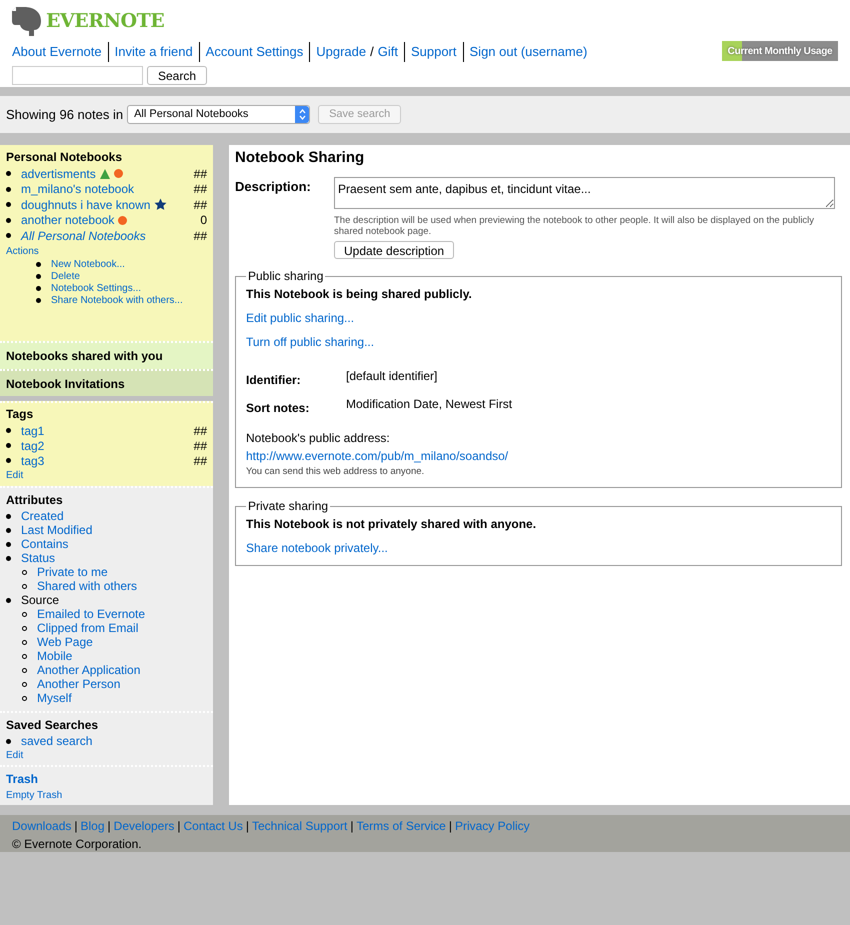  Describe the element at coordinates (77, 844) in the screenshot. I see `copyright-text: © Evernote Corporation.` at that location.